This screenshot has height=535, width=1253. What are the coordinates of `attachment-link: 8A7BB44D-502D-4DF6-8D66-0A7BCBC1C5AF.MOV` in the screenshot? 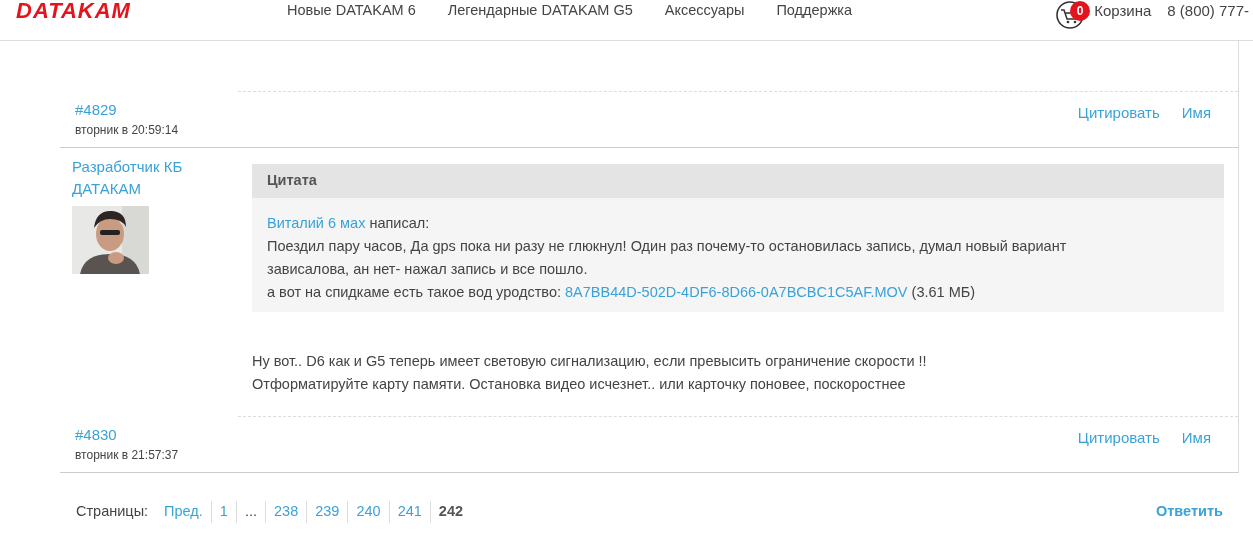 It's located at (736, 291).